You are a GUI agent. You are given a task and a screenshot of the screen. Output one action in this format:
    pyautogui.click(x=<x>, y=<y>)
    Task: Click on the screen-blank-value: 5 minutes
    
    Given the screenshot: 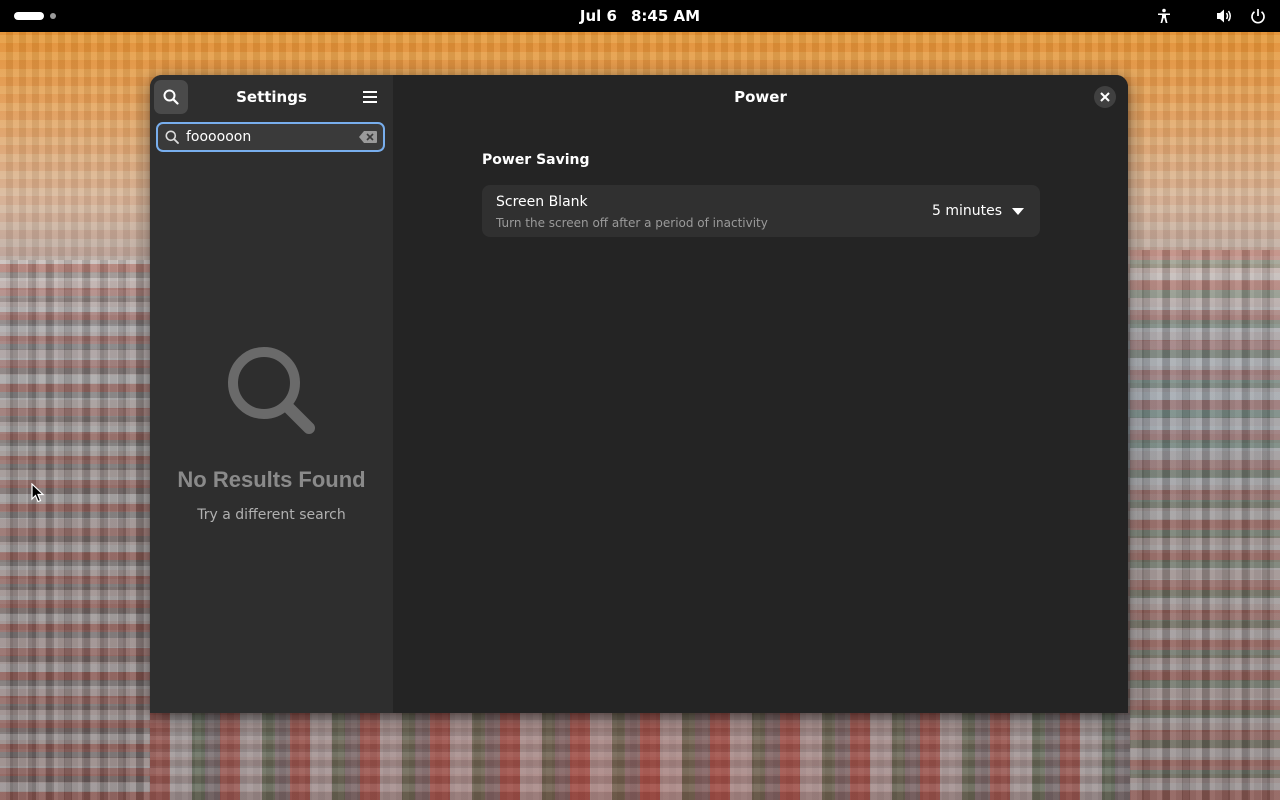 What is the action you would take?
    pyautogui.click(x=966, y=211)
    